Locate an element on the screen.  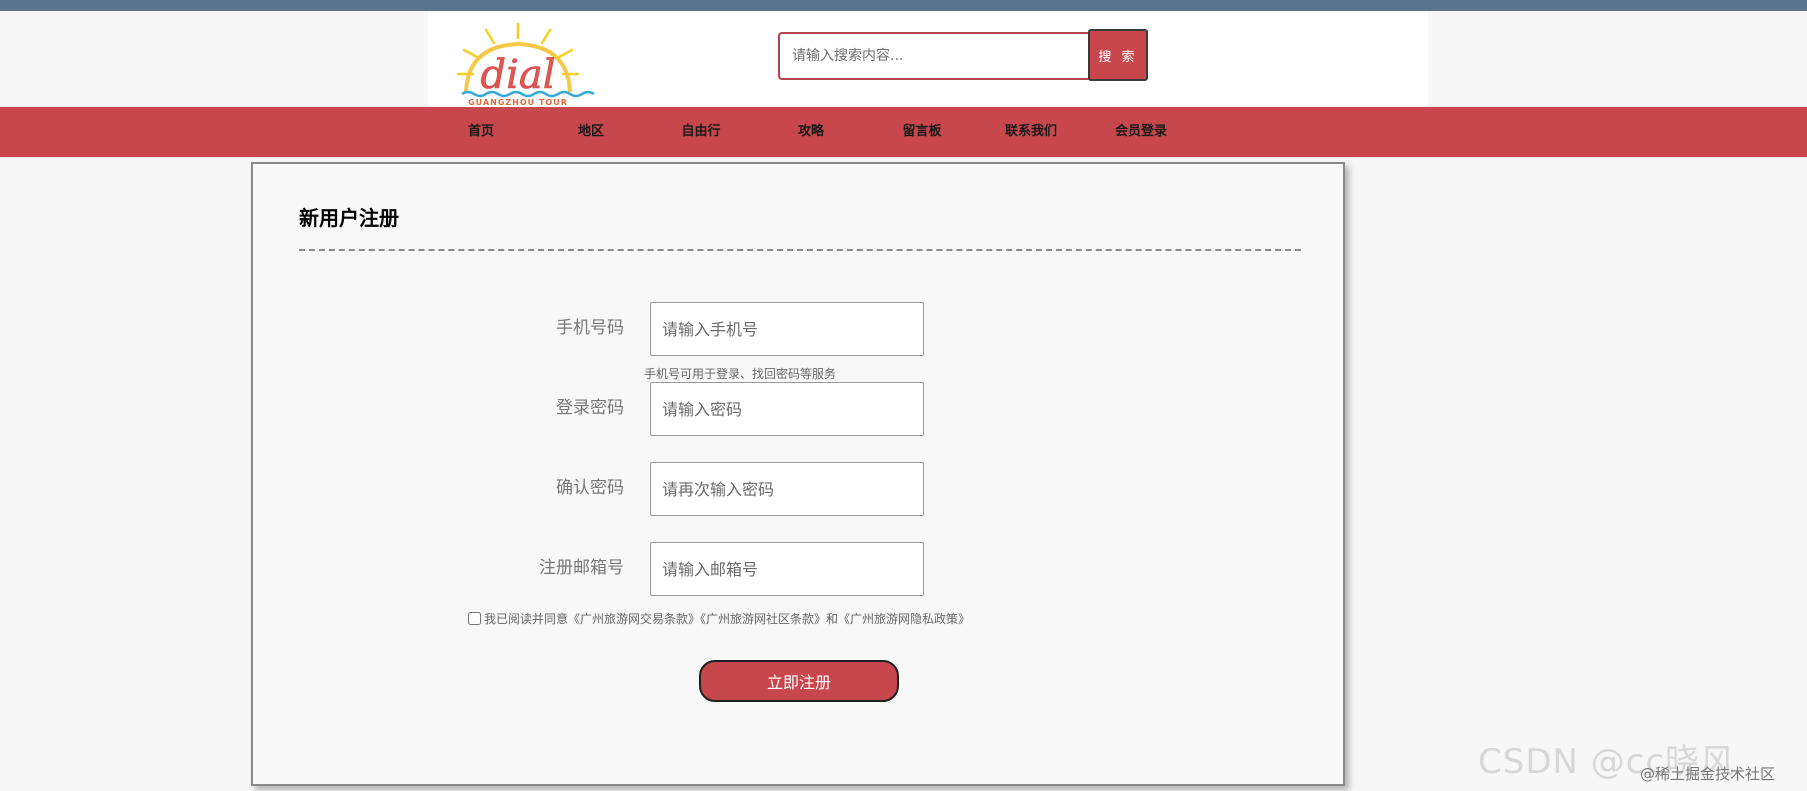
agreement-checkbox is located at coordinates (474, 618).